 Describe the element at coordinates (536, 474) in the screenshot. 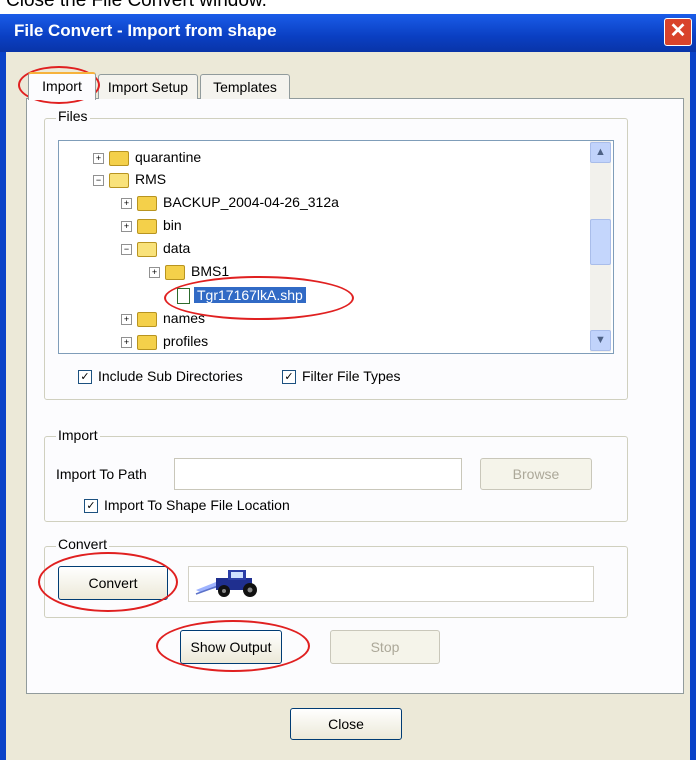

I see `browse-button: Browse` at that location.